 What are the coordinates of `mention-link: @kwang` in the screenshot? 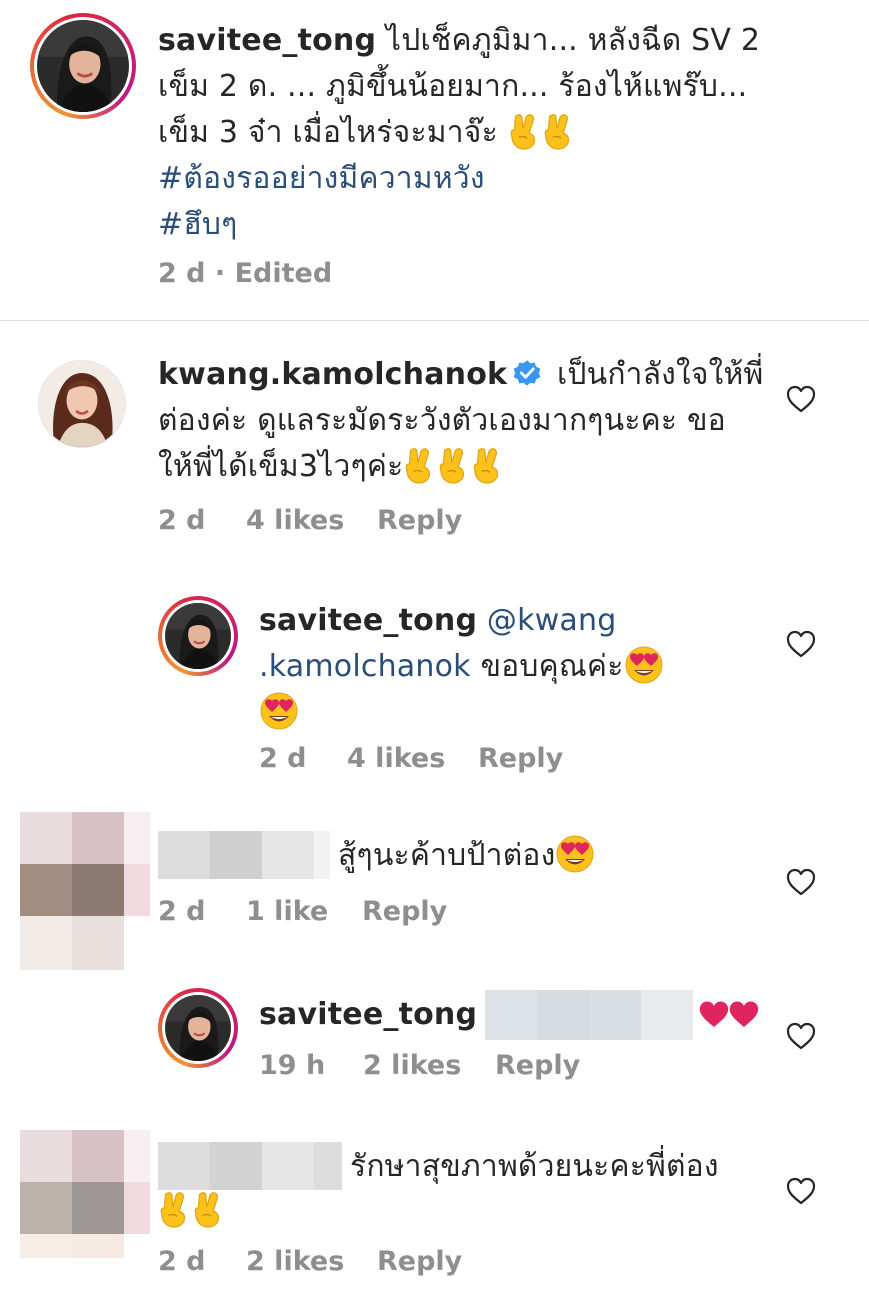 It's located at (552, 620).